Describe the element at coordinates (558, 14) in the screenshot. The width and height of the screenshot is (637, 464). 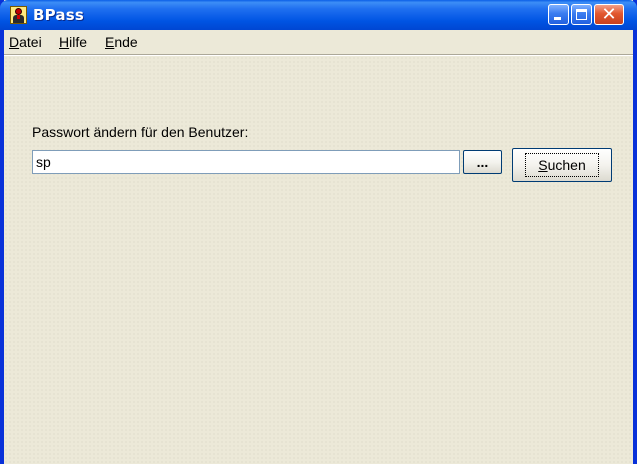
I see `minimize-button` at that location.